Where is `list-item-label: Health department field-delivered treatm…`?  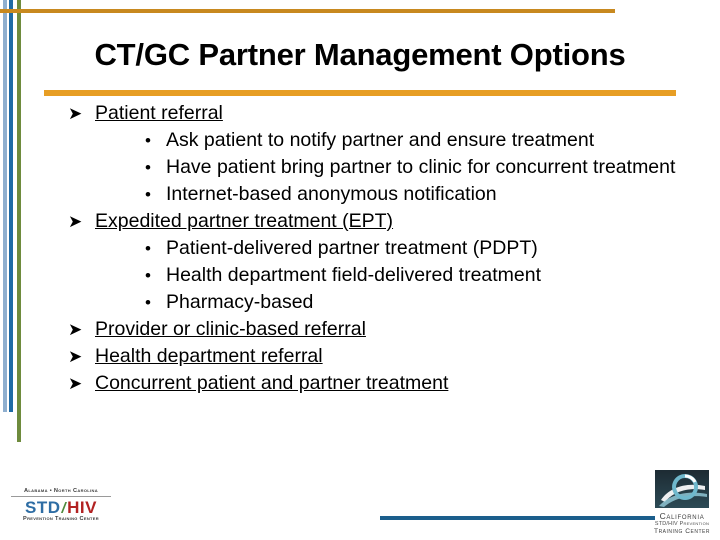 list-item-label: Health department field-delivered treatm… is located at coordinates (354, 275).